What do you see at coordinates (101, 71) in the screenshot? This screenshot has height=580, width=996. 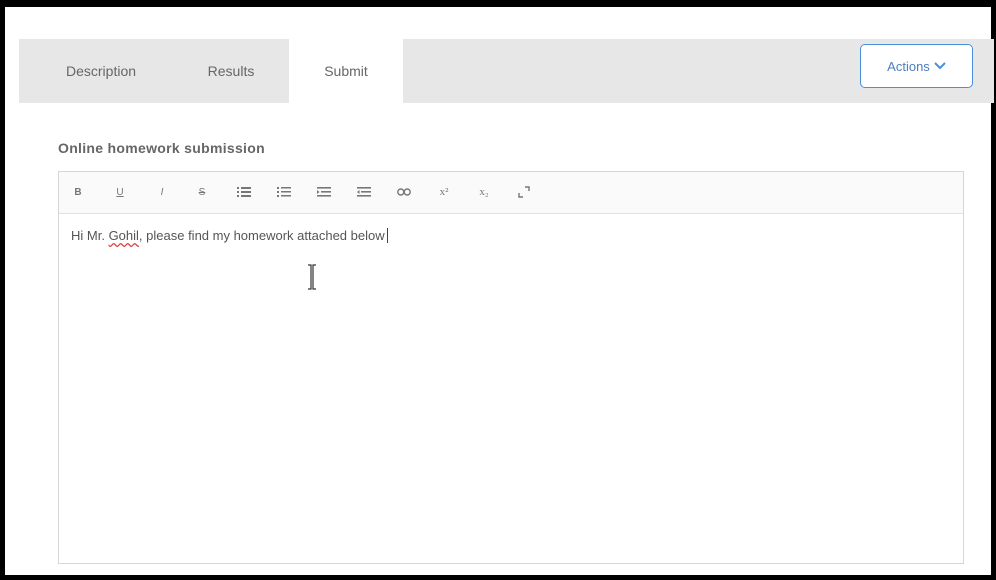 I see `tab-description: Description` at bounding box center [101, 71].